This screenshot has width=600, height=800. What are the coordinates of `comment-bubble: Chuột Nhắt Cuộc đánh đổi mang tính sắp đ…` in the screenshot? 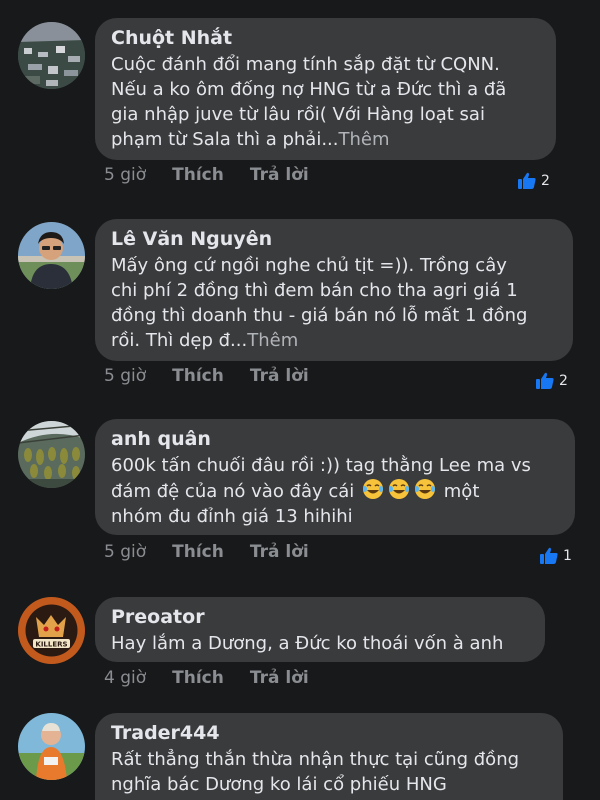 It's located at (325, 89).